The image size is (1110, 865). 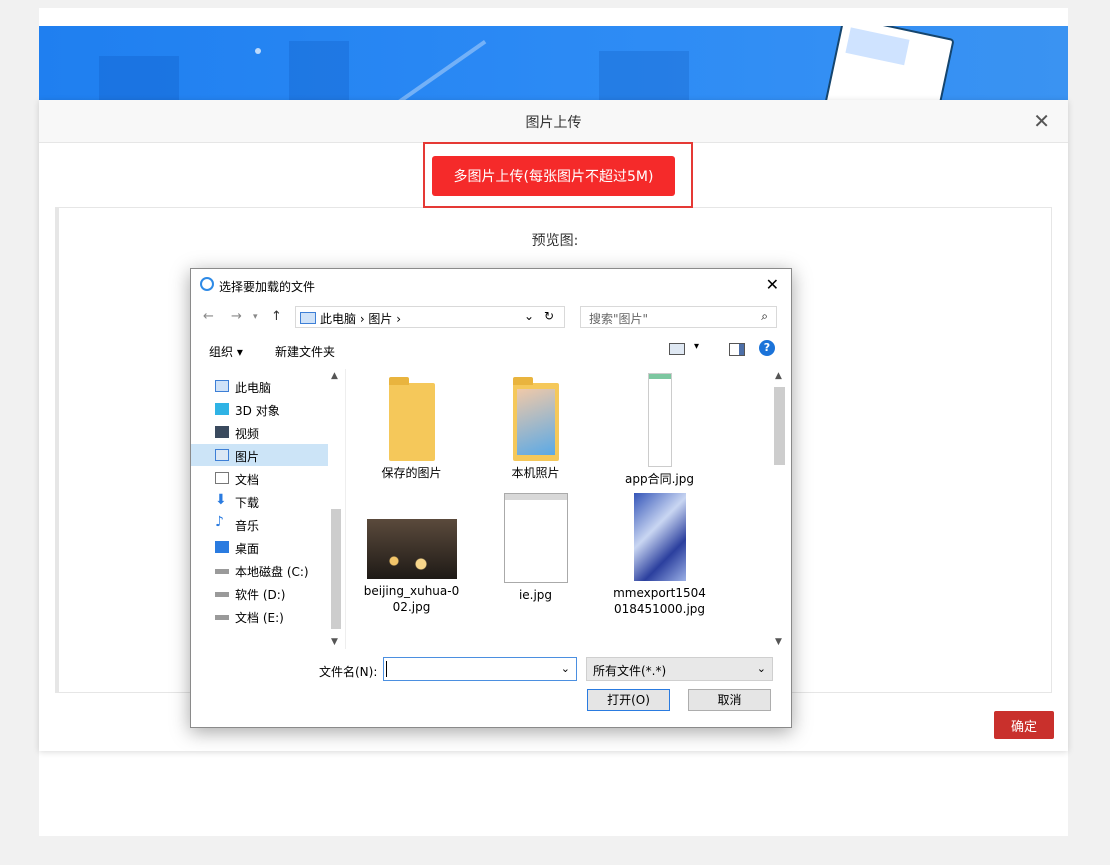 I want to click on help-icon: ?, so click(x=767, y=348).